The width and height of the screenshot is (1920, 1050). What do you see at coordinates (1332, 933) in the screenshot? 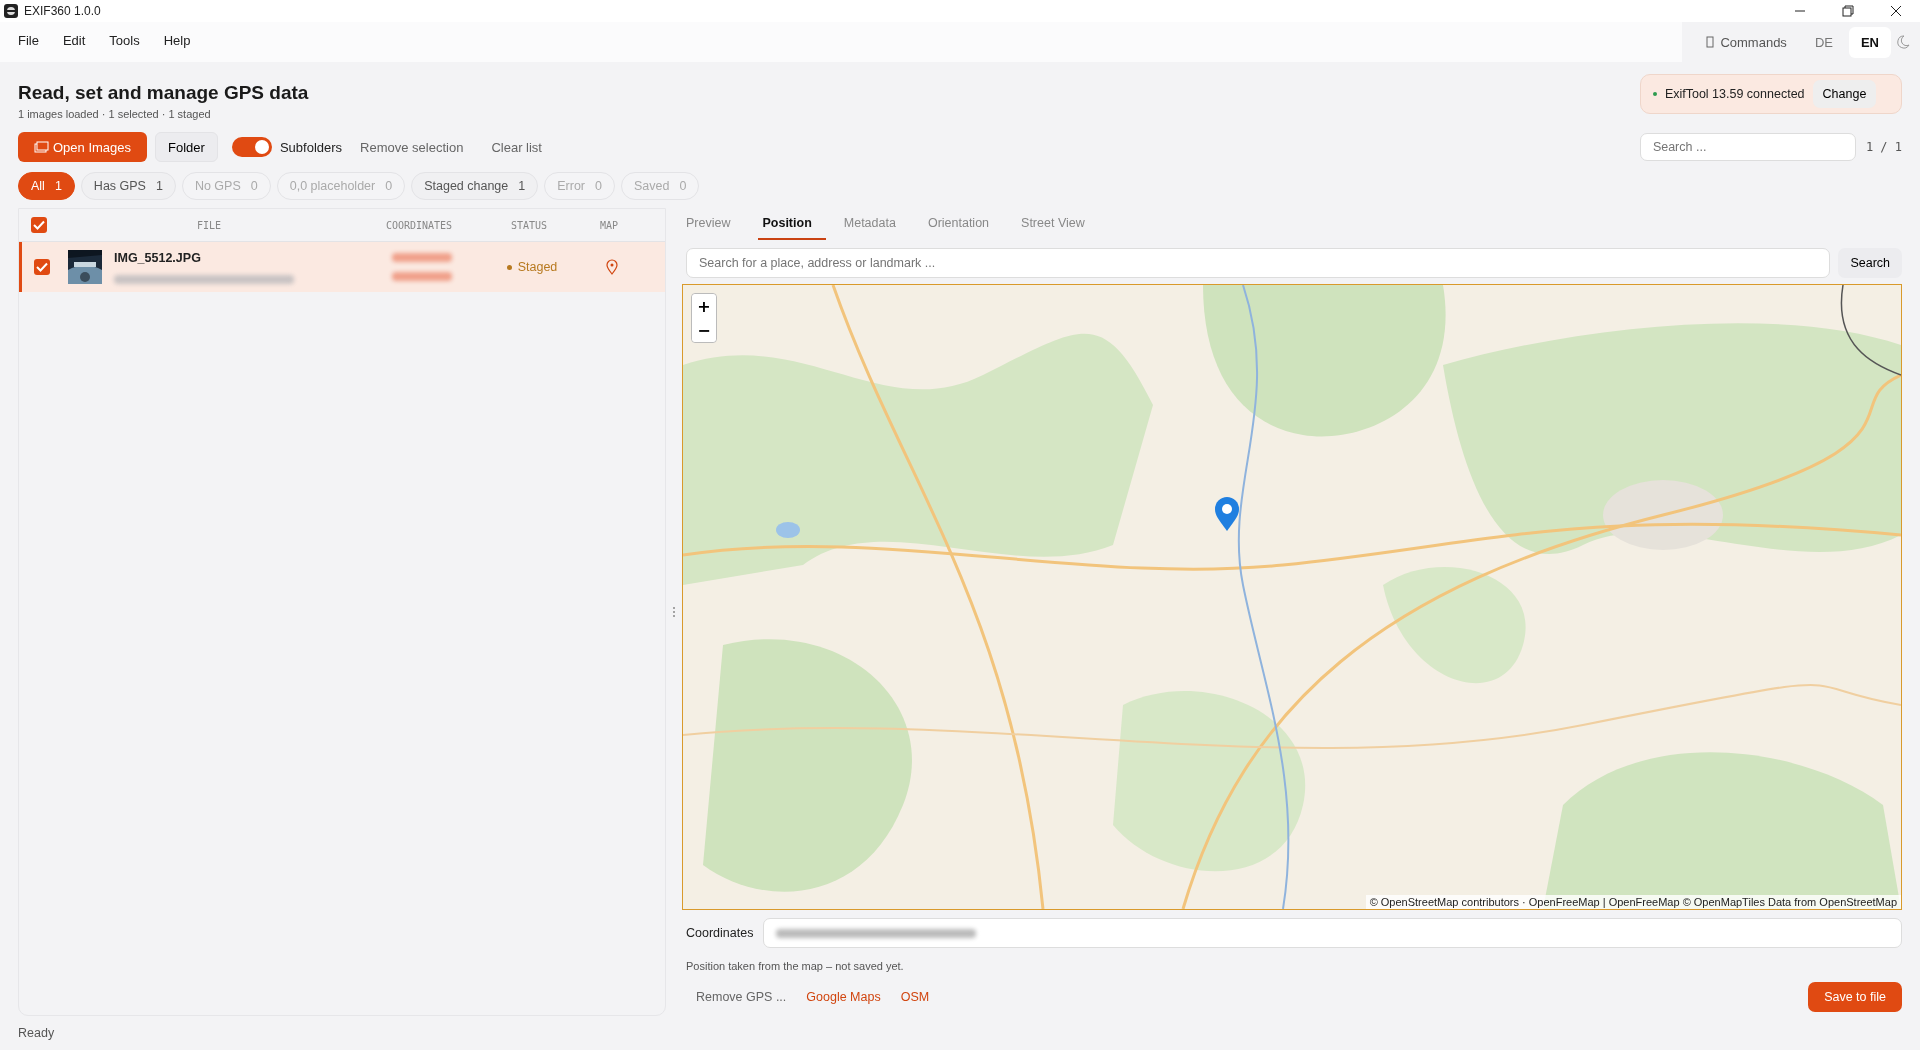
I see `coordinates-field` at bounding box center [1332, 933].